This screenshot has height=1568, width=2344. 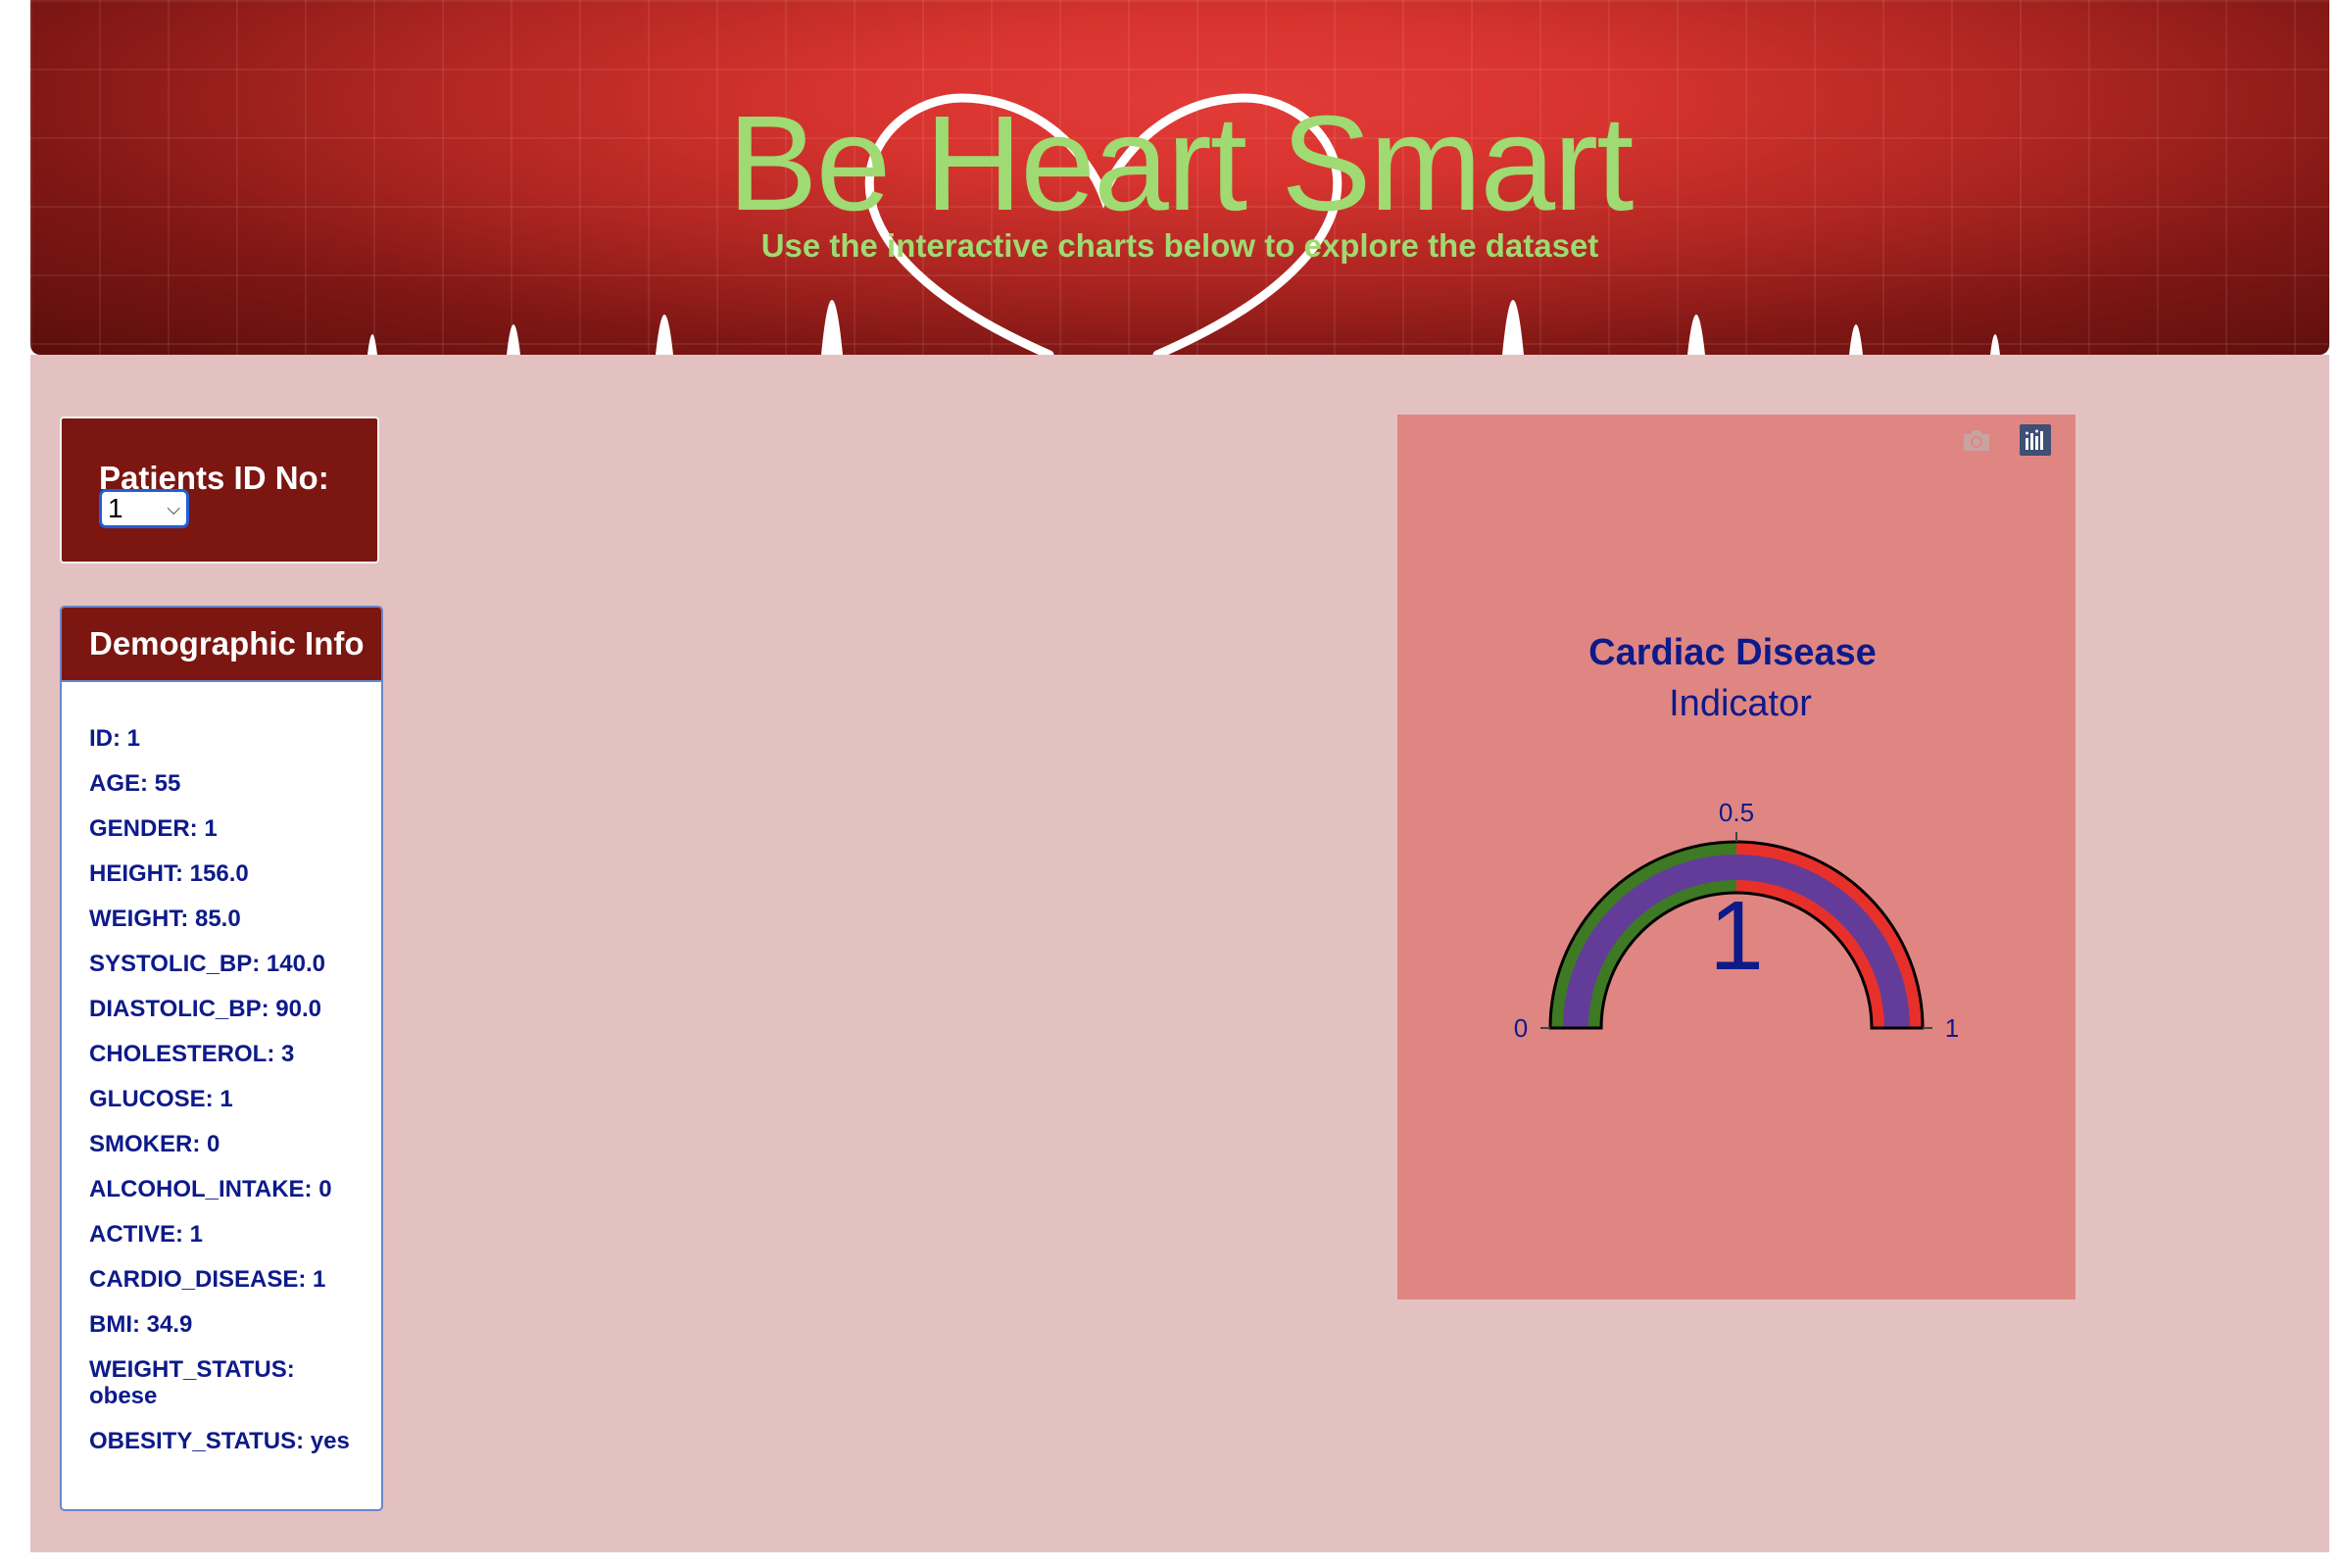 What do you see at coordinates (1732, 652) in the screenshot?
I see `gauge-title-line1: Cardiac Disease` at bounding box center [1732, 652].